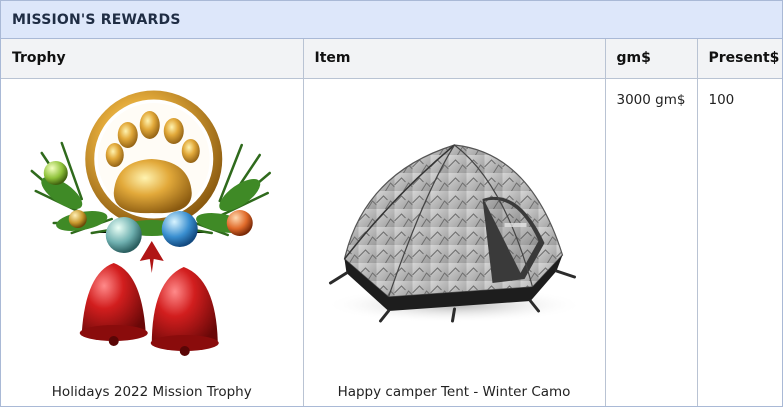 The height and width of the screenshot is (407, 783). What do you see at coordinates (454, 392) in the screenshot?
I see `item-caption: Happy camper Tent - Winter Camo` at bounding box center [454, 392].